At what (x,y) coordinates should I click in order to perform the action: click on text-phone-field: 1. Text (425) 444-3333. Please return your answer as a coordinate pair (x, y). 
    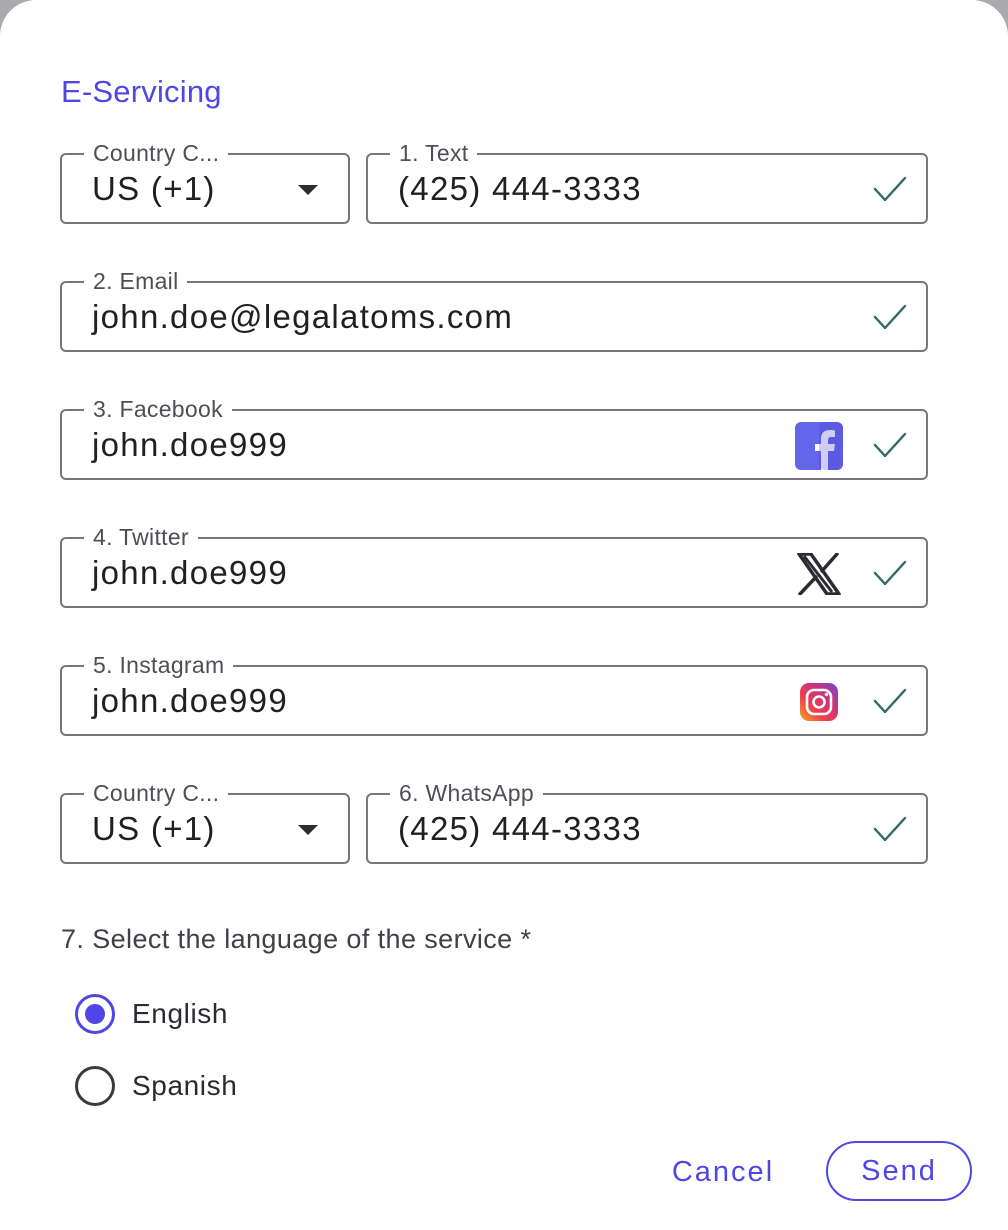
    Looking at the image, I should click on (647, 182).